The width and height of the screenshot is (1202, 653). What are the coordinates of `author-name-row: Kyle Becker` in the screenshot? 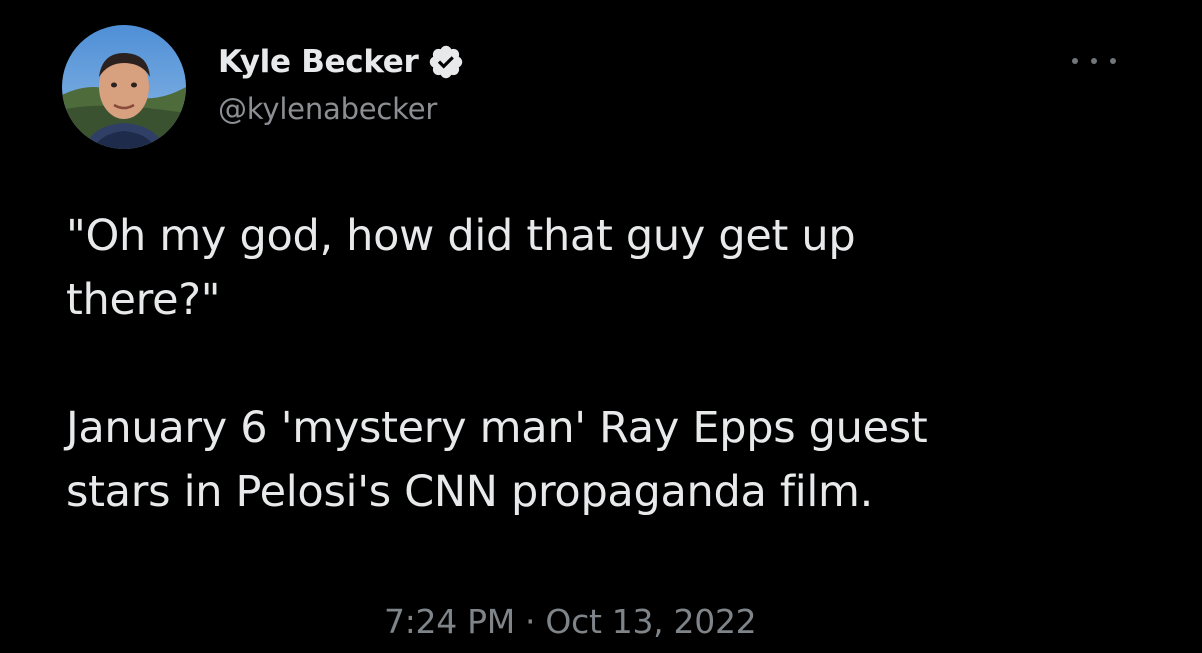 It's located at (341, 62).